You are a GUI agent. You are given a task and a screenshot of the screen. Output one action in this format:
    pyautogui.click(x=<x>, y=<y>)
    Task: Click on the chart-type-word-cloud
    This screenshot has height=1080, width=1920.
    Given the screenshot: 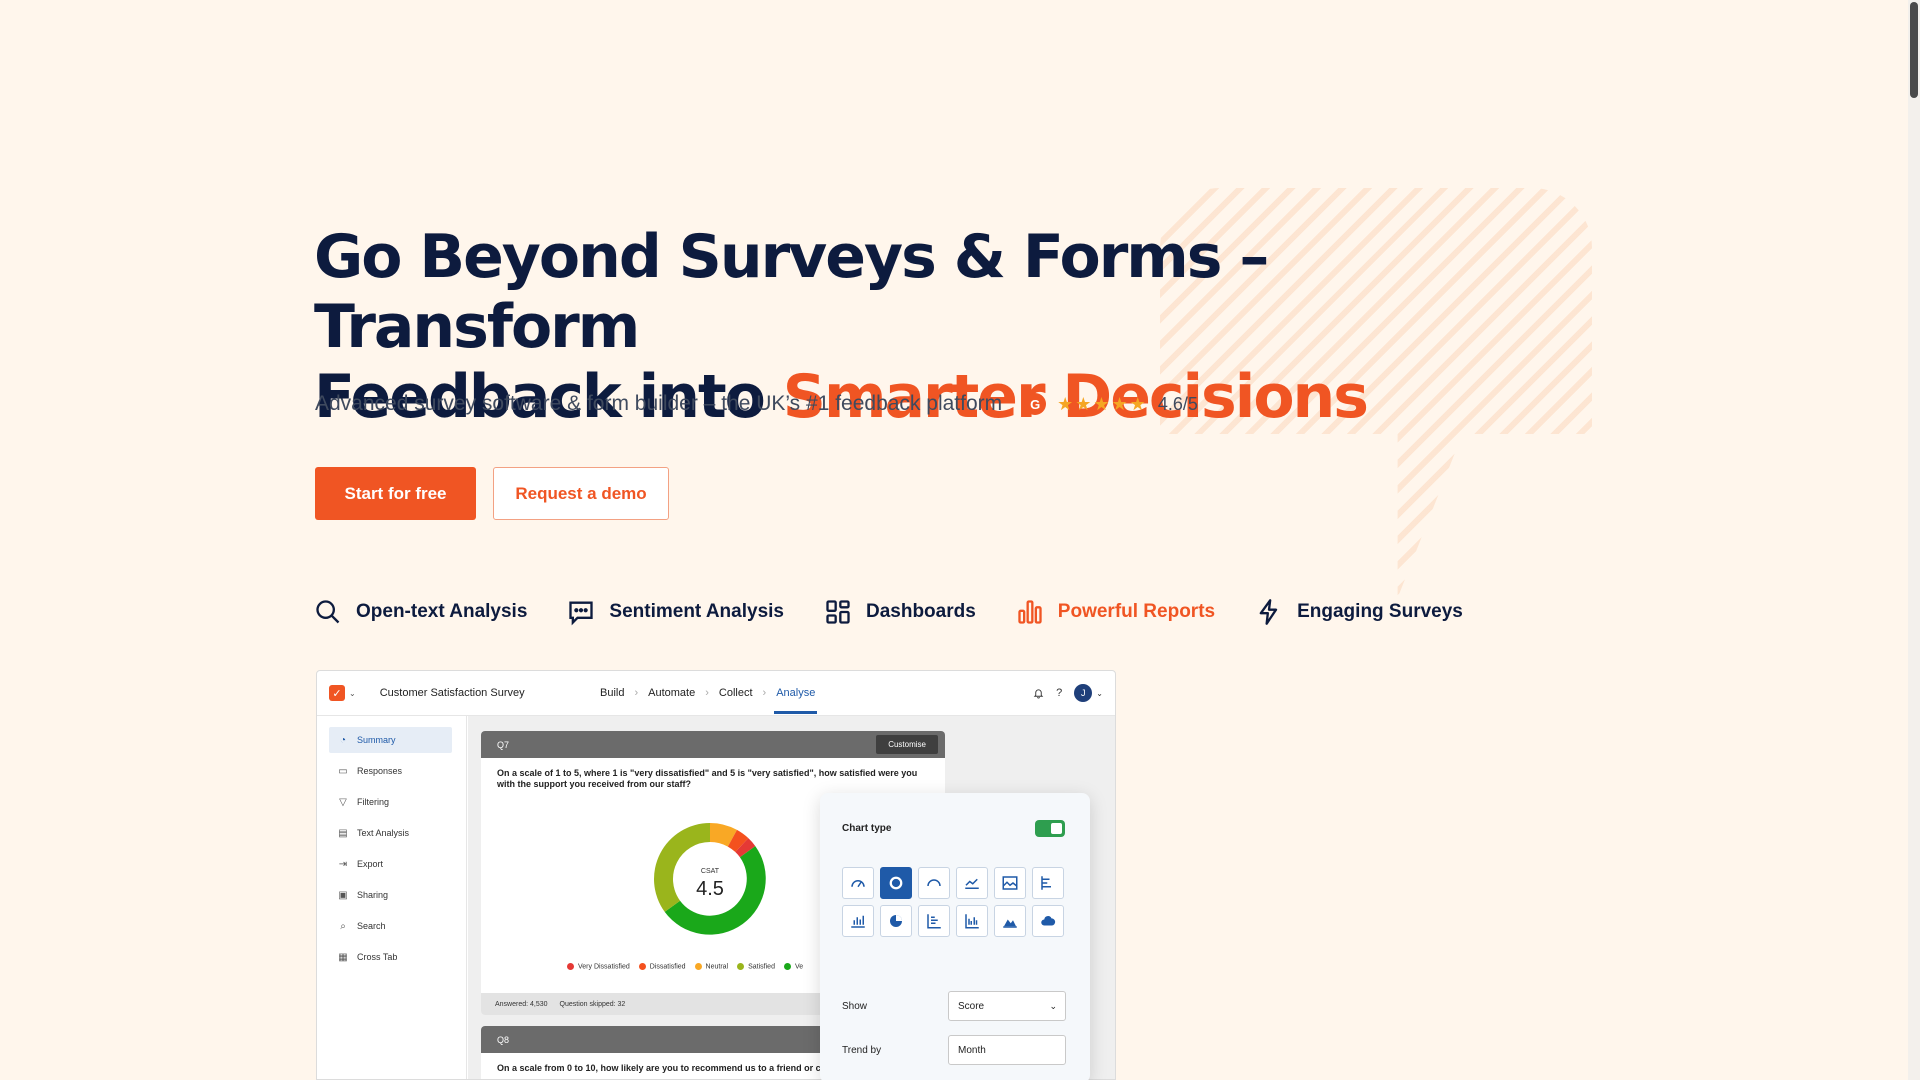 What is the action you would take?
    pyautogui.click(x=1048, y=921)
    